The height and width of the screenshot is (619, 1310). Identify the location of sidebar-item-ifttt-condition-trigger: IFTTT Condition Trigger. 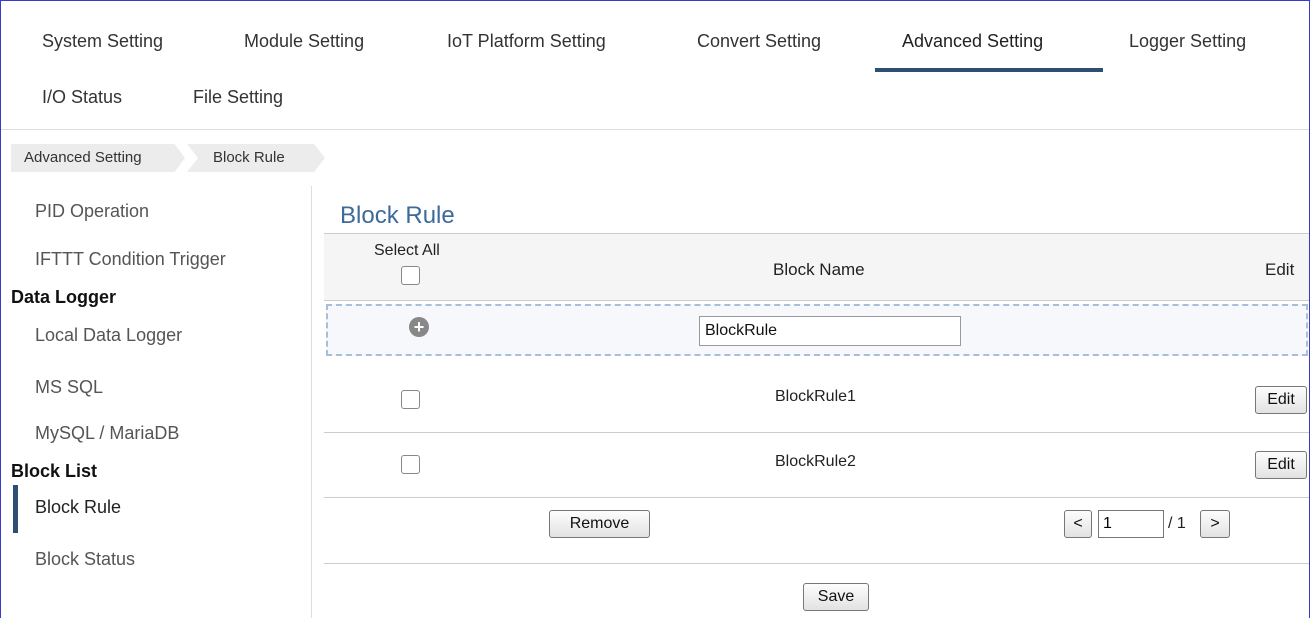
(130, 259).